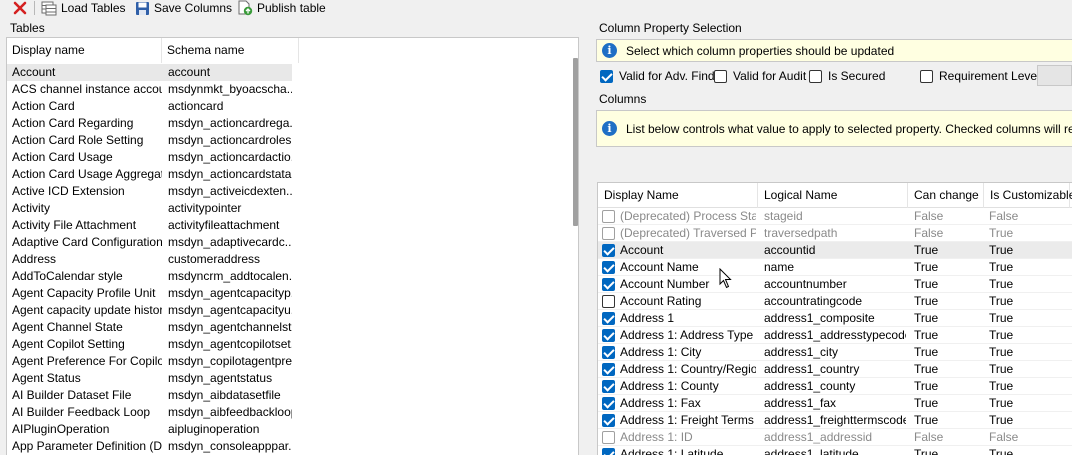  I want to click on close-button, so click(20, 8).